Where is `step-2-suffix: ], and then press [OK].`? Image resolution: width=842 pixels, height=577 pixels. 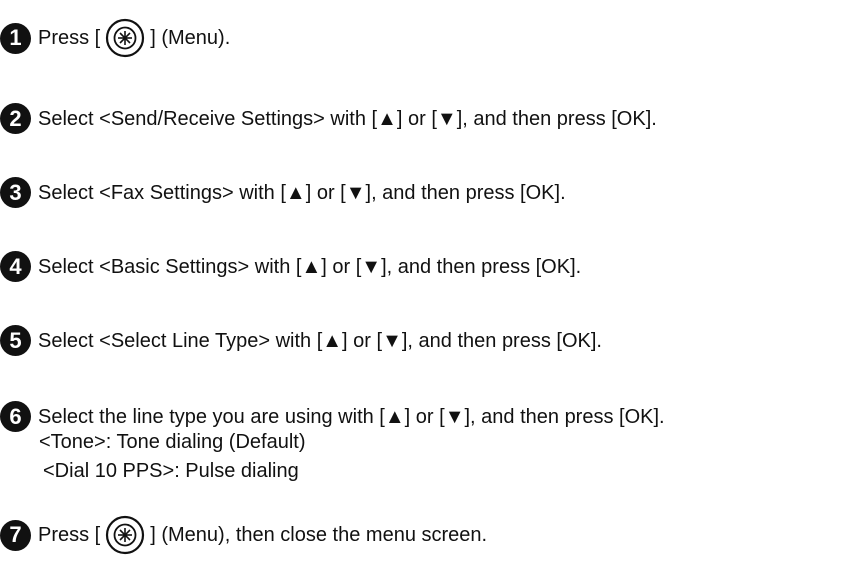 step-2-suffix: ], and then press [OK]. is located at coordinates (556, 118).